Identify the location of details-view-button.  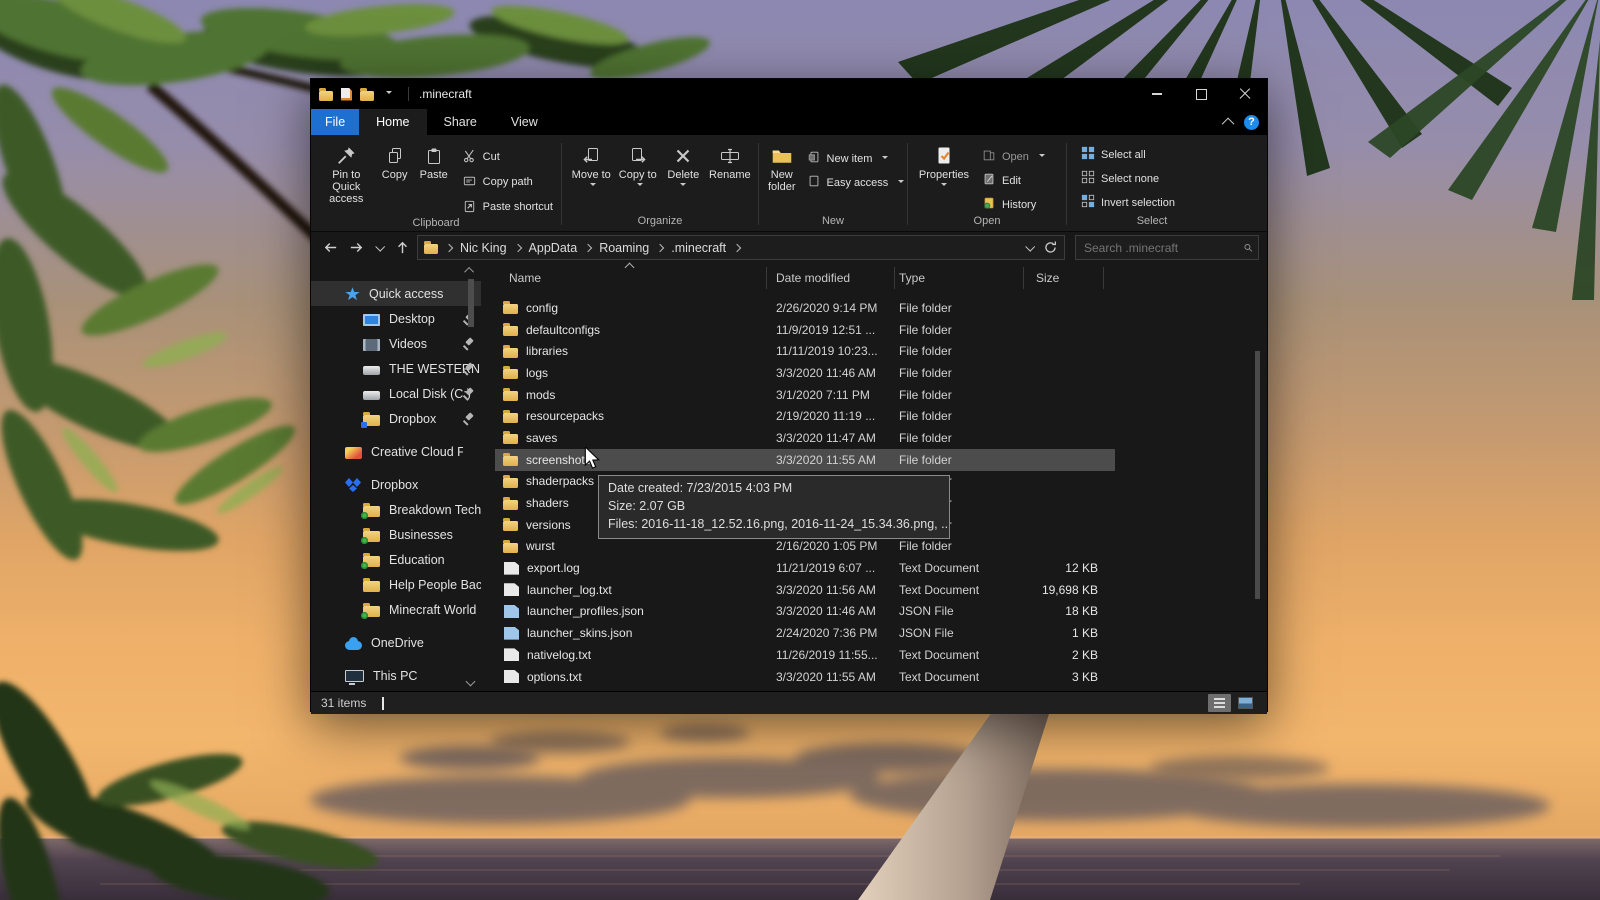
(1219, 703).